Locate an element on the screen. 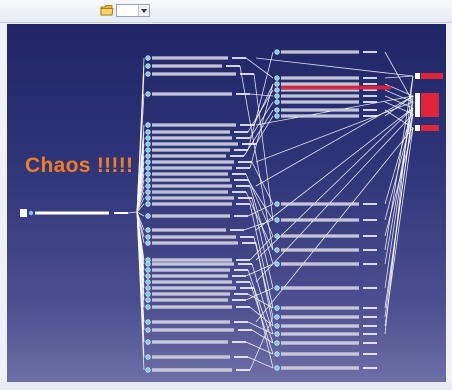 This screenshot has width=452, height=390. dropdown-arrow-icon is located at coordinates (143, 10).